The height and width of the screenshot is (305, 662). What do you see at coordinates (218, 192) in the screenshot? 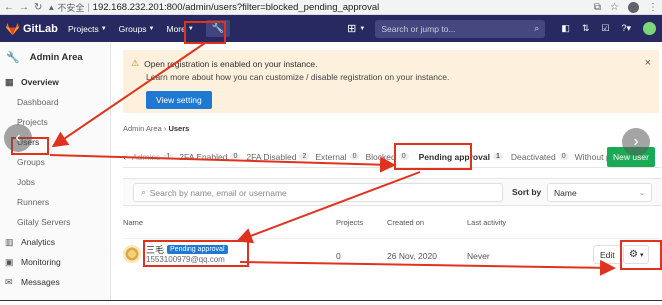
I see `user-search-placeholder: Search by name, email or username` at bounding box center [218, 192].